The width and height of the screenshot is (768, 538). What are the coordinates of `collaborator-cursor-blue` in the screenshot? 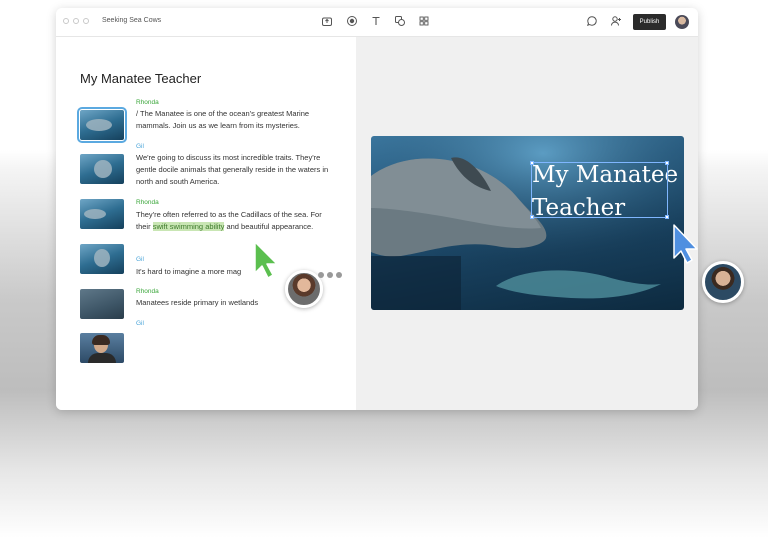 It's located at (685, 244).